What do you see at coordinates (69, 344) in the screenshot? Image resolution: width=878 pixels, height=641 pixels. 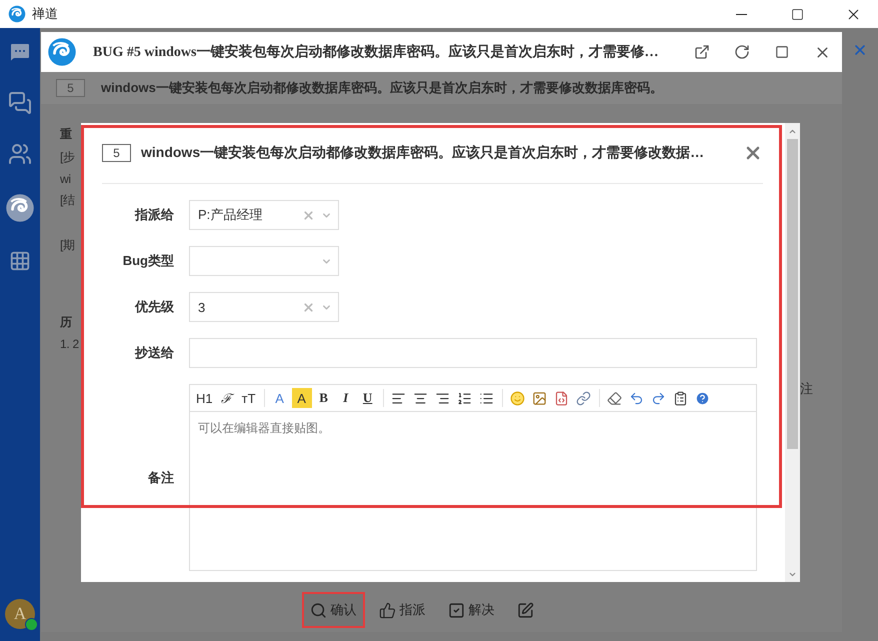 I see `detail-text: 1. 2` at bounding box center [69, 344].